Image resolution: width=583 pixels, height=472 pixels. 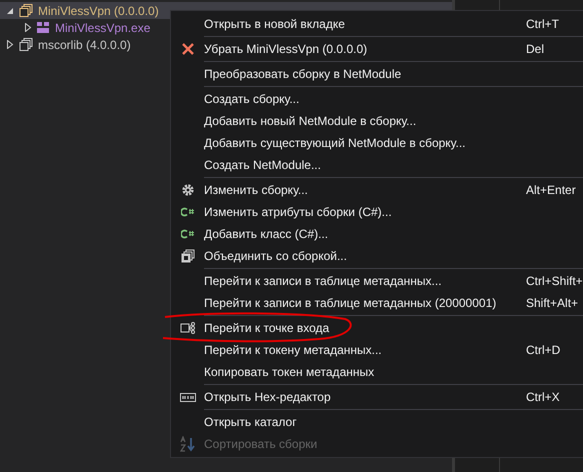 What do you see at coordinates (377, 190) in the screenshot?
I see `menu-item: Изменить сборку... Alt+Enter` at bounding box center [377, 190].